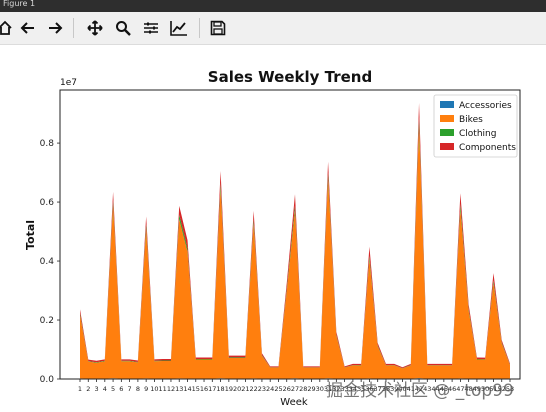 The width and height of the screenshot is (546, 412). Describe the element at coordinates (320, 389) in the screenshot. I see `x-tick-label: 30` at that location.